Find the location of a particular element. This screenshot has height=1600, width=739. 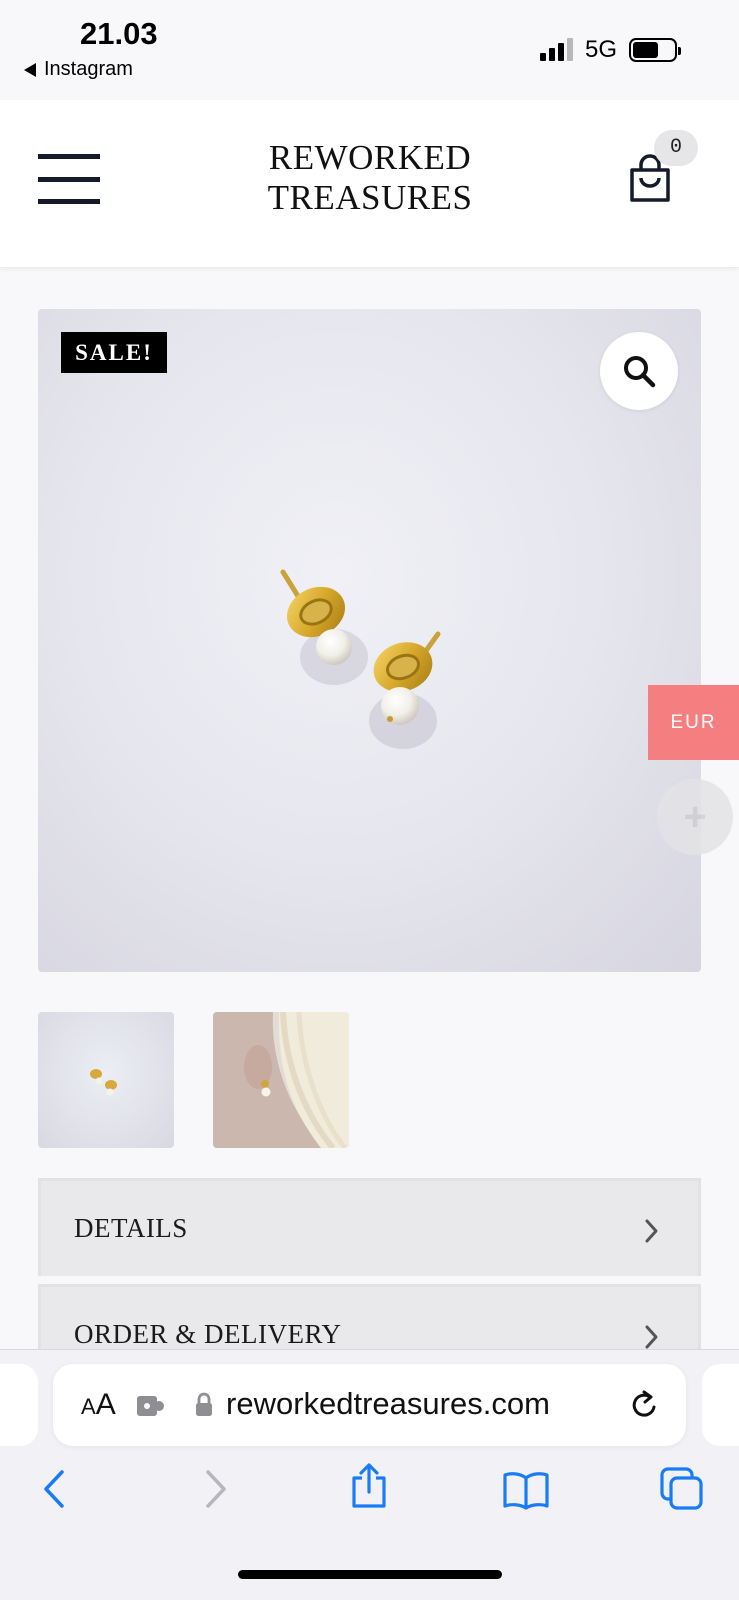

address-bar: AA reworkedtreasures.com is located at coordinates (369, 1405).